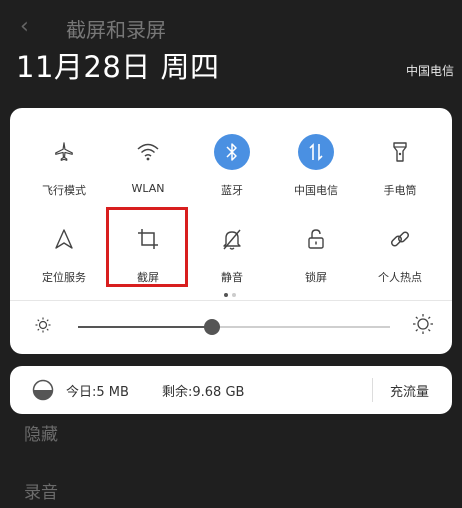  Describe the element at coordinates (423, 326) in the screenshot. I see `brightness-high-icon` at that location.